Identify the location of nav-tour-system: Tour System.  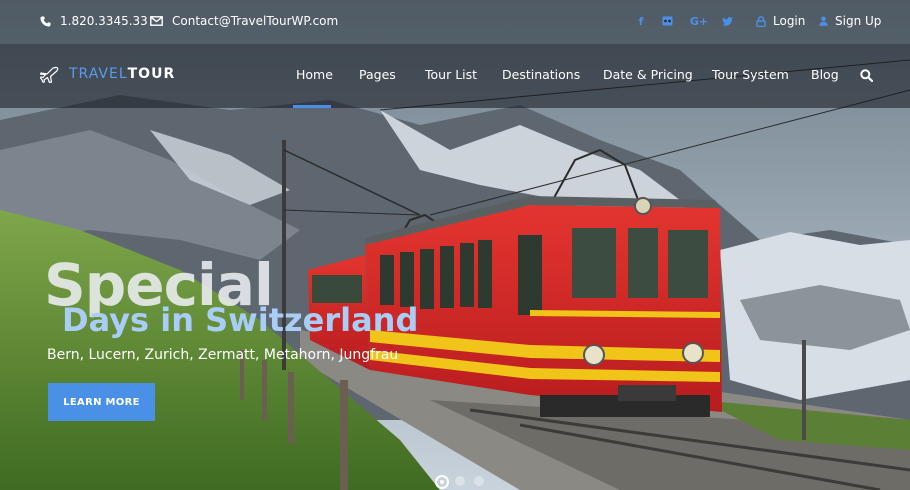
(750, 74).